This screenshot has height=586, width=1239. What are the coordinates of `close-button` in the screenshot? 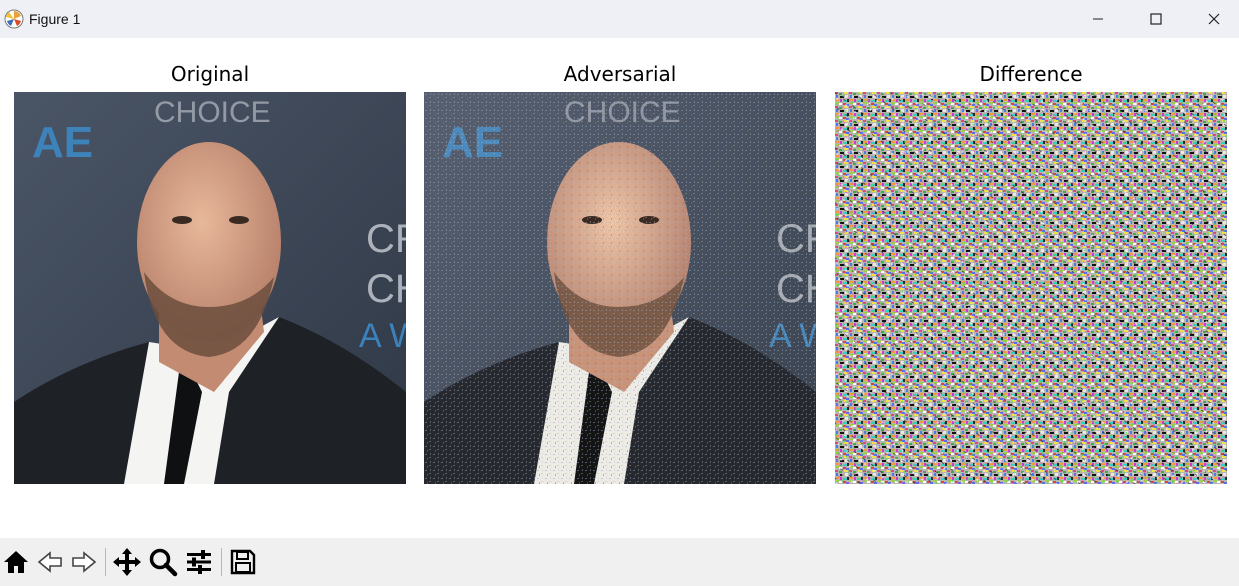 It's located at (1212, 19).